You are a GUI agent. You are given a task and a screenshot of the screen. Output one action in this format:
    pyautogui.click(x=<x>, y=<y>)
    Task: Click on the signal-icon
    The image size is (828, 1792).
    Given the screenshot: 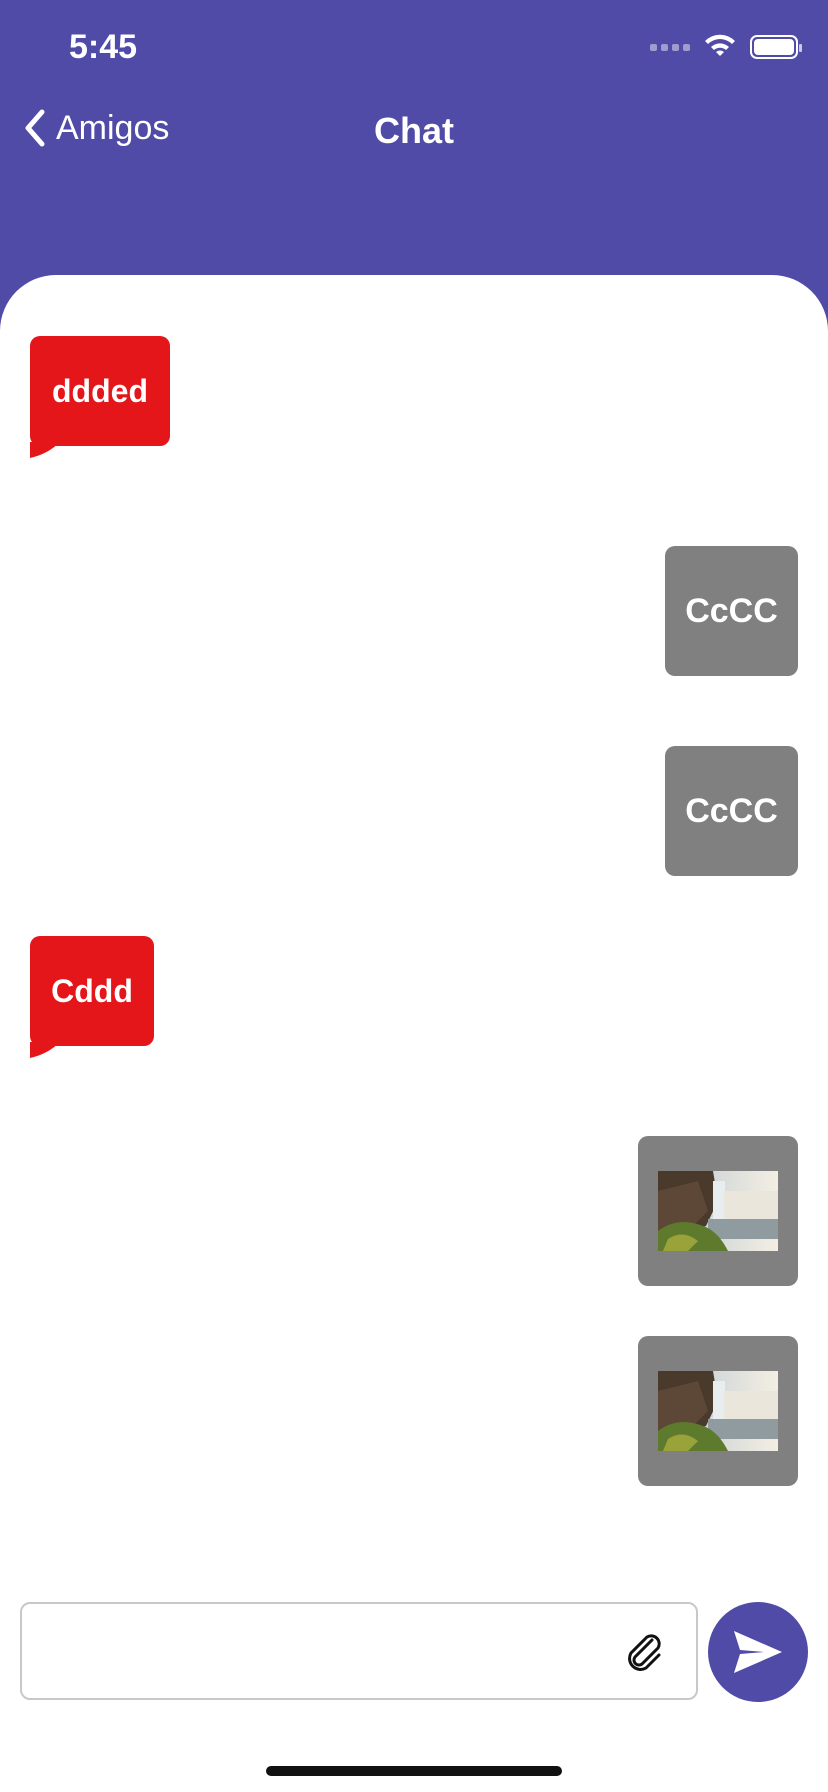 What is the action you would take?
    pyautogui.click(x=670, y=47)
    